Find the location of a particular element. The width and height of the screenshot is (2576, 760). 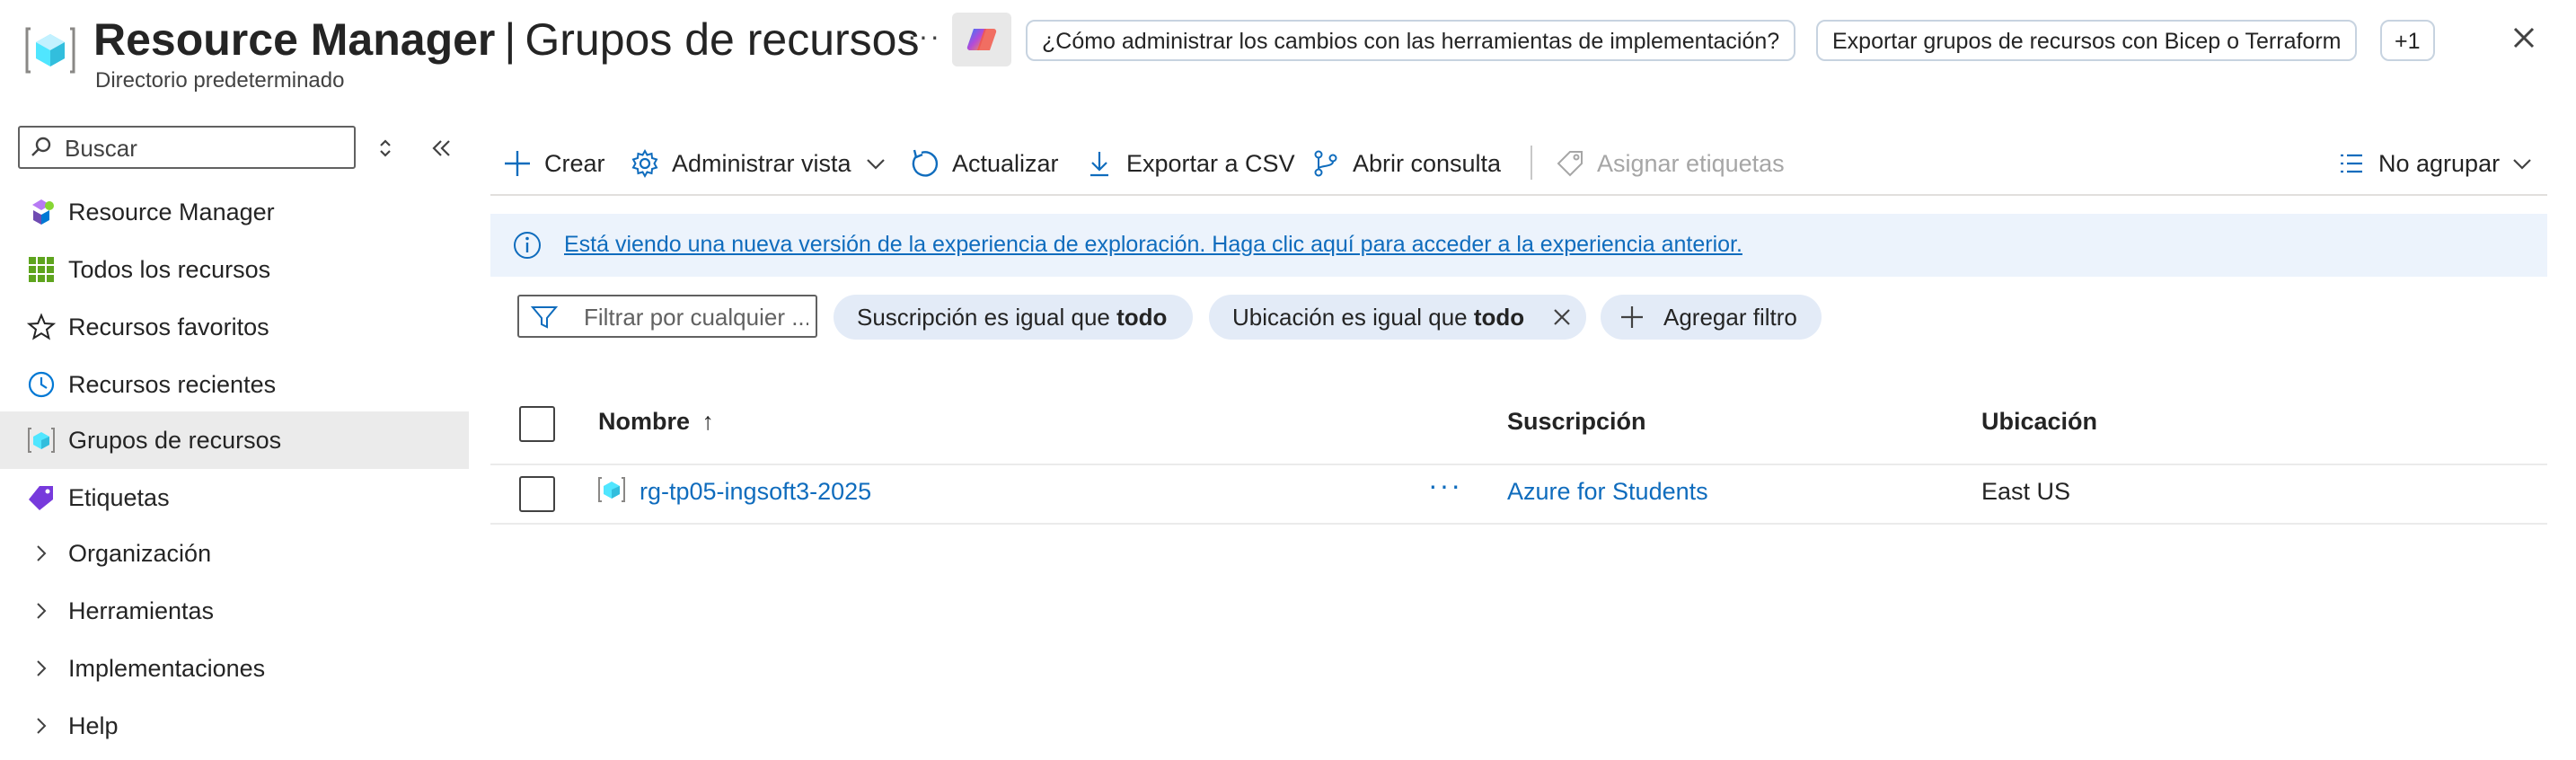

collapse-sidebar-icon is located at coordinates (441, 148).